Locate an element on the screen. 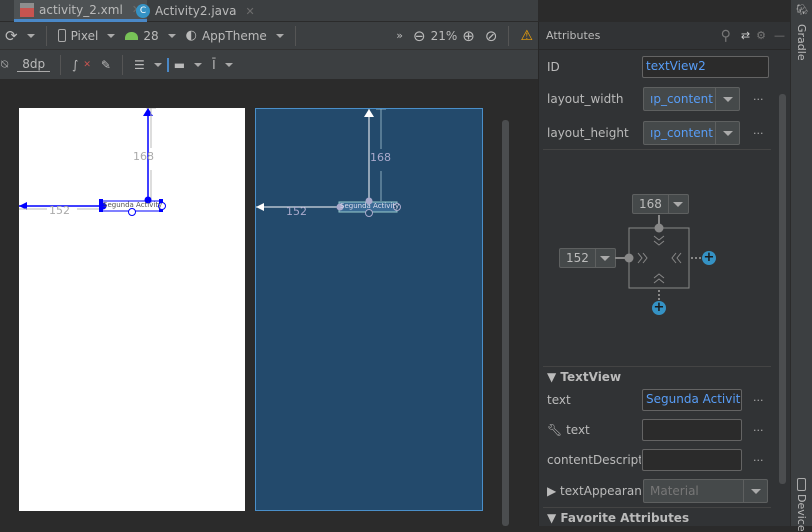  attr-label: layout_height is located at coordinates (588, 133).